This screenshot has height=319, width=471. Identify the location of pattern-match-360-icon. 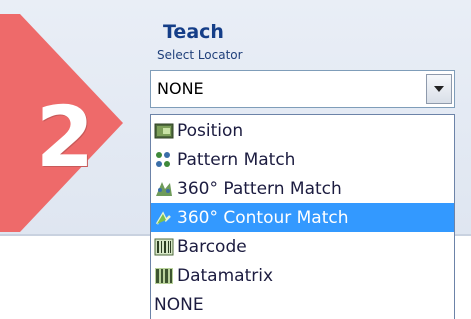
(164, 188).